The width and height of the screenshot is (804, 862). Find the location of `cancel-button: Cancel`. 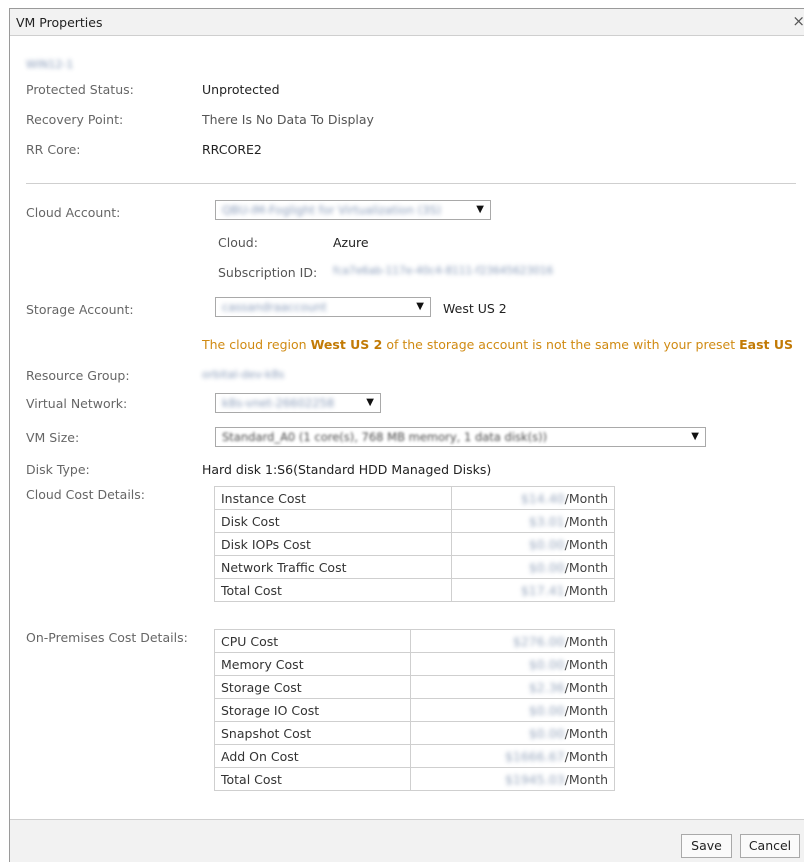

cancel-button: Cancel is located at coordinates (770, 846).